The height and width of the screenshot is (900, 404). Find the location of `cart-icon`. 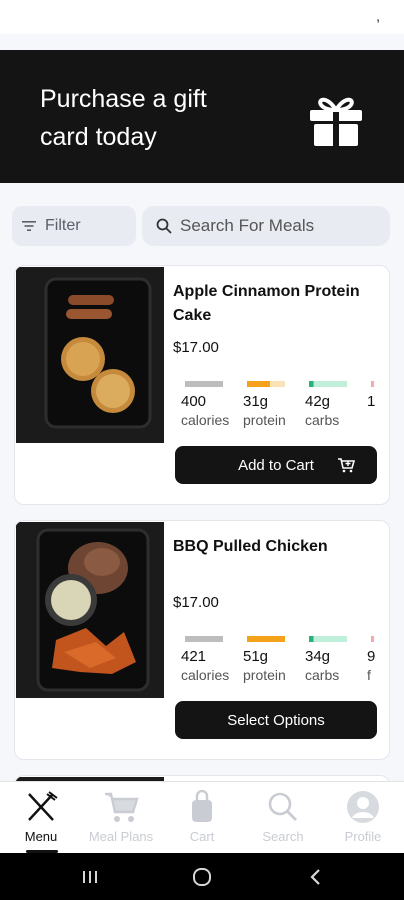

cart-icon is located at coordinates (122, 807).